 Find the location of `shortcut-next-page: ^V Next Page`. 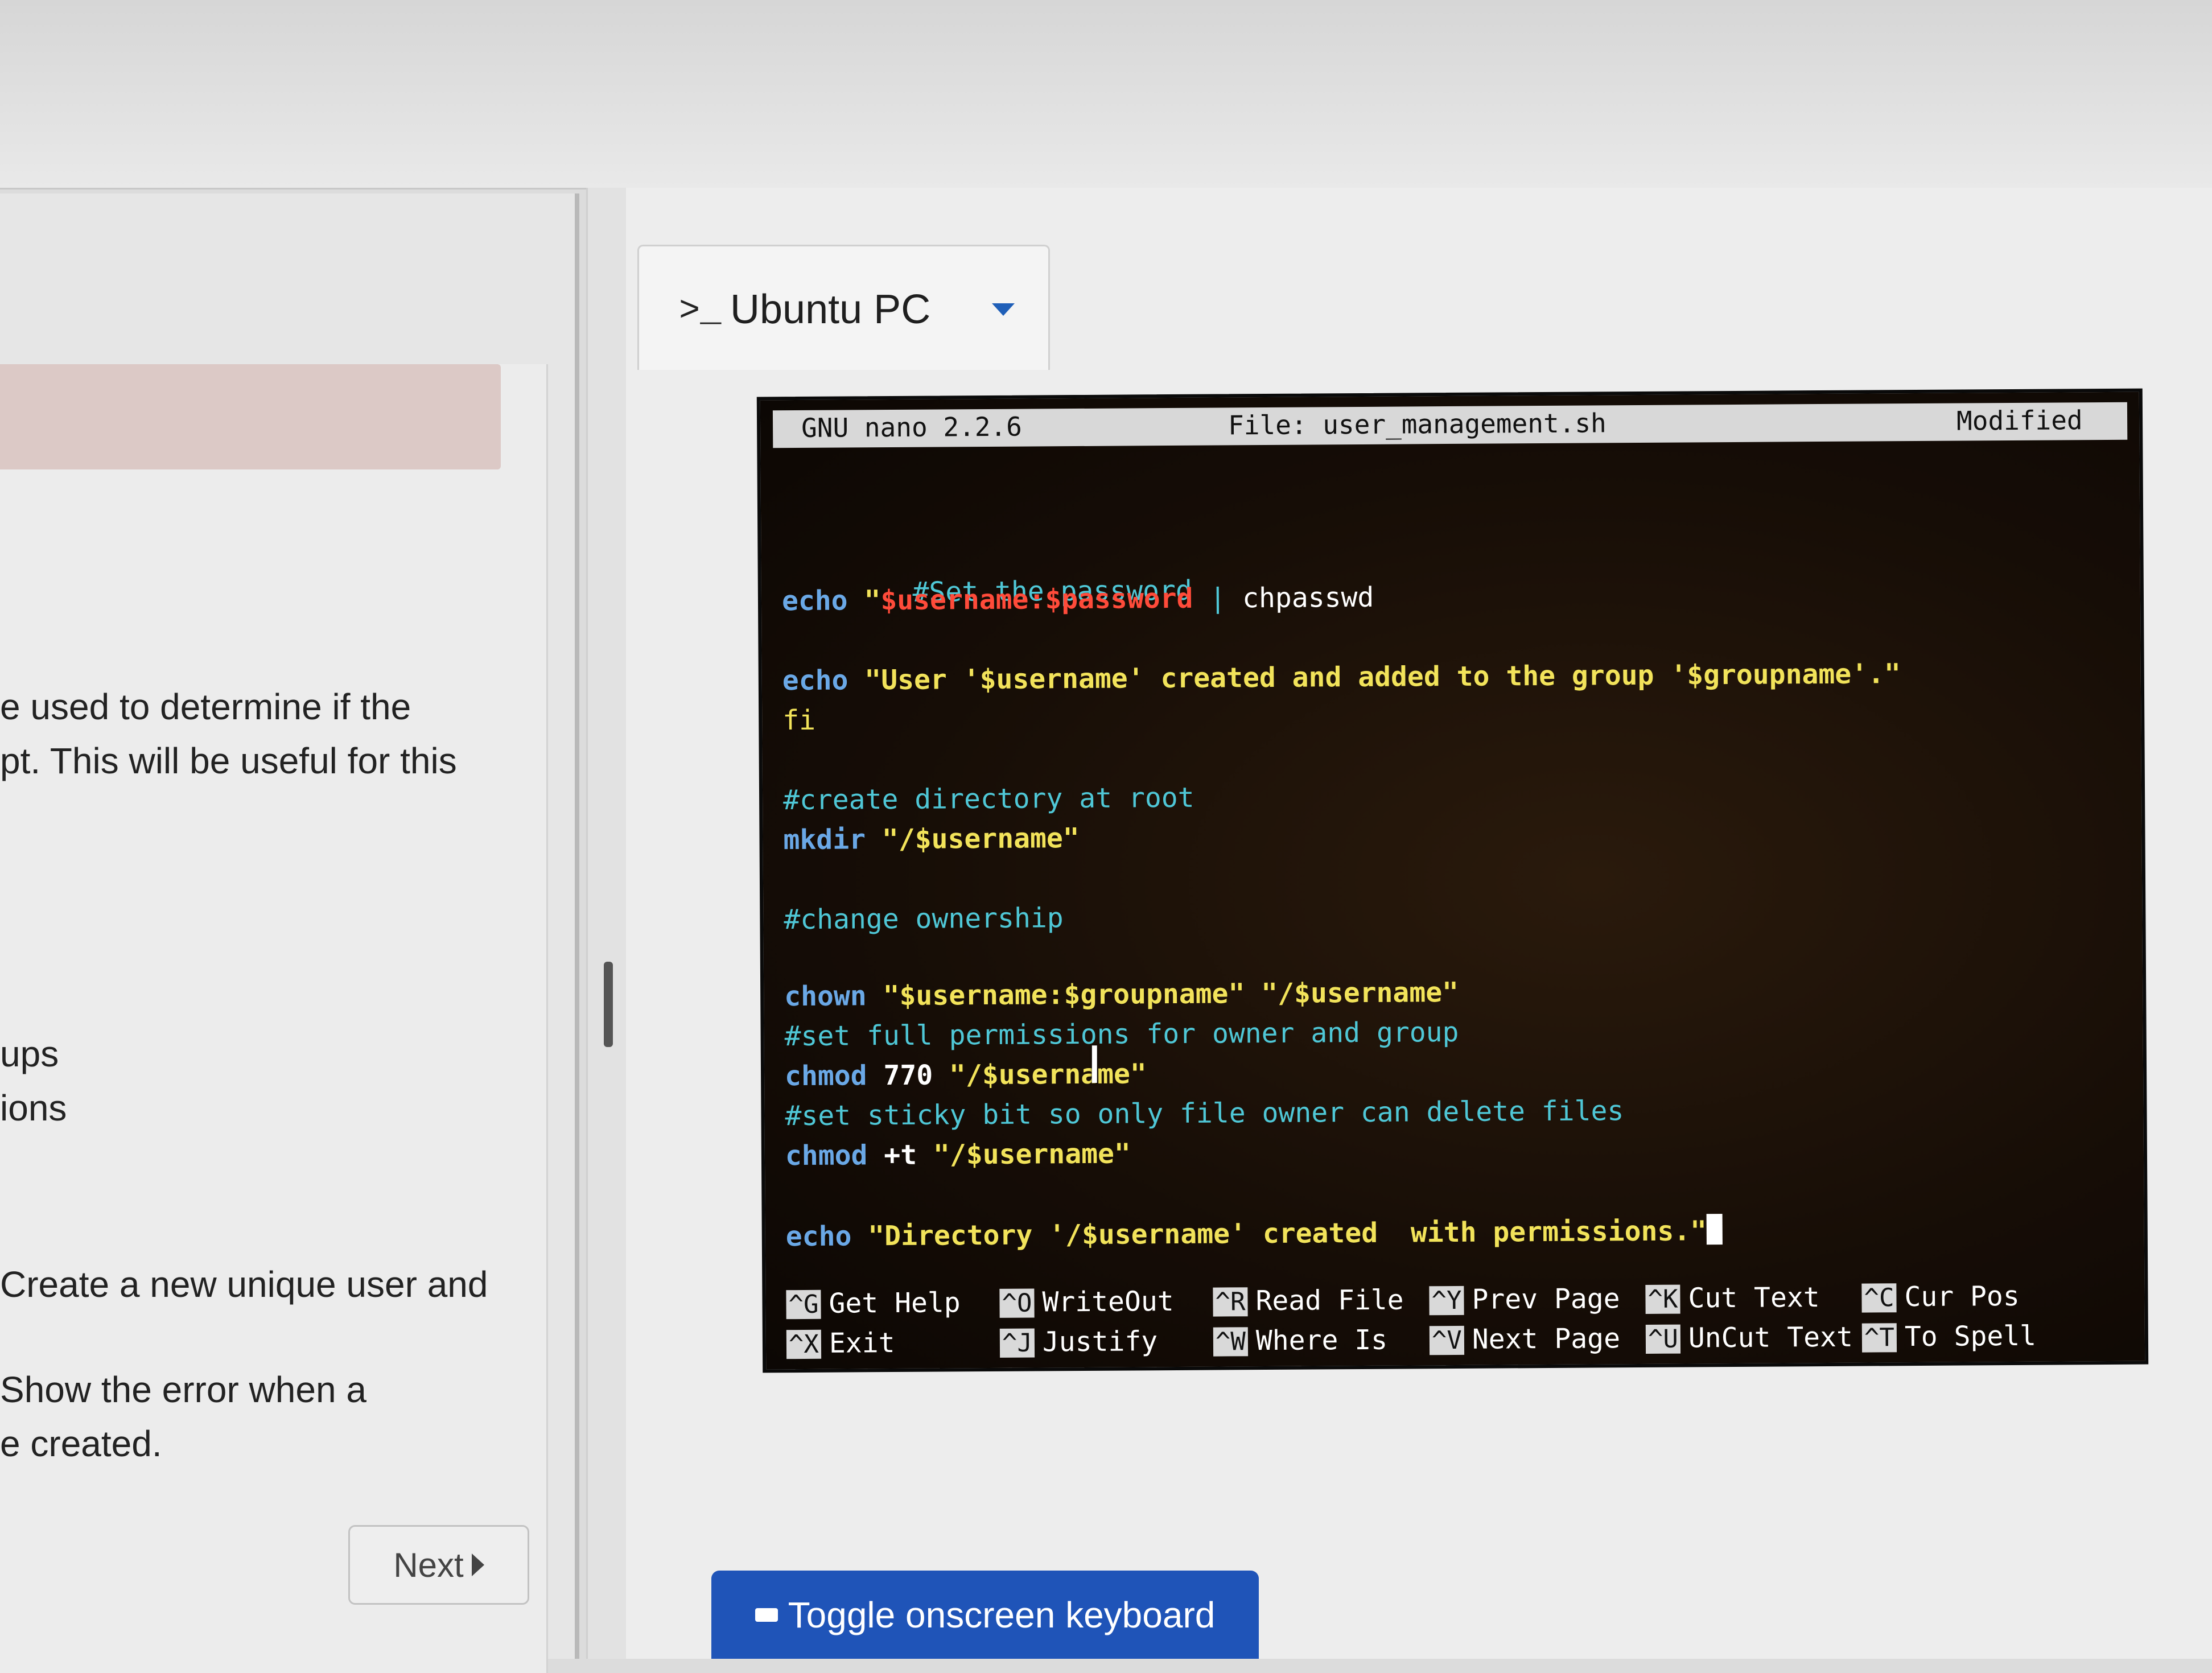

shortcut-next-page: ^V Next Page is located at coordinates (1524, 1338).